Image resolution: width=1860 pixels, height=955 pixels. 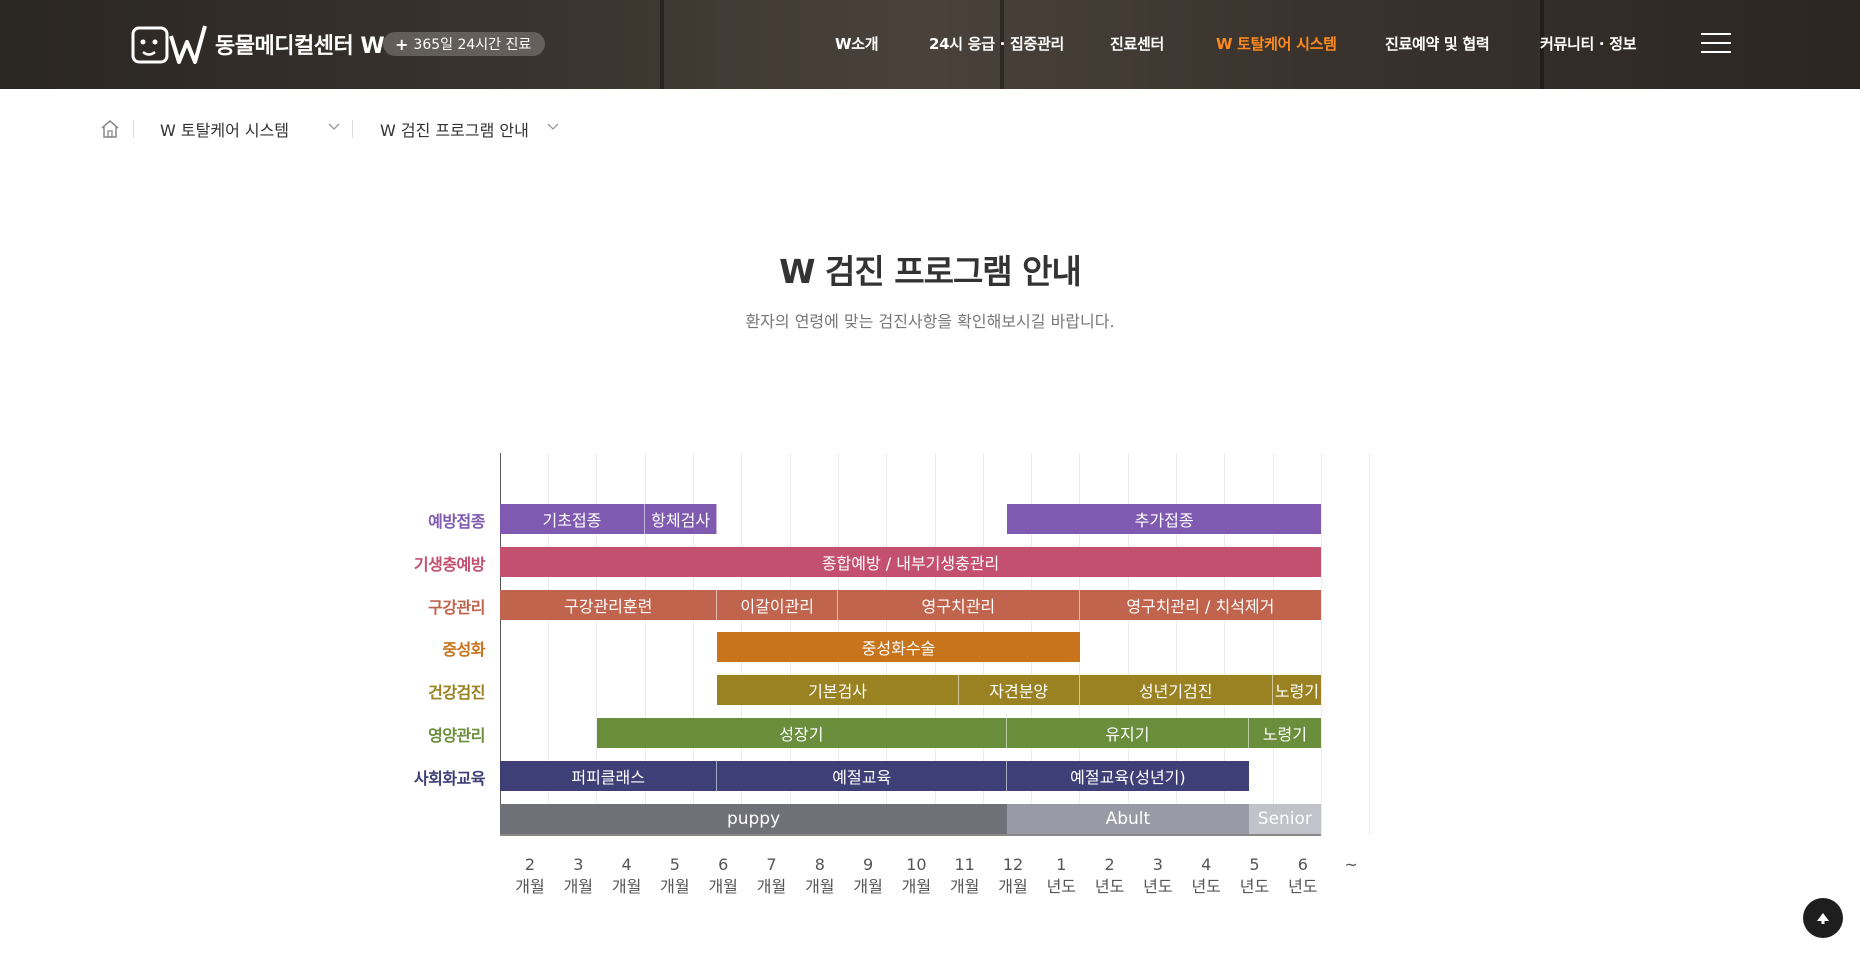 What do you see at coordinates (898, 647) in the screenshot?
I see `chart-bar-segment: 중성화수술` at bounding box center [898, 647].